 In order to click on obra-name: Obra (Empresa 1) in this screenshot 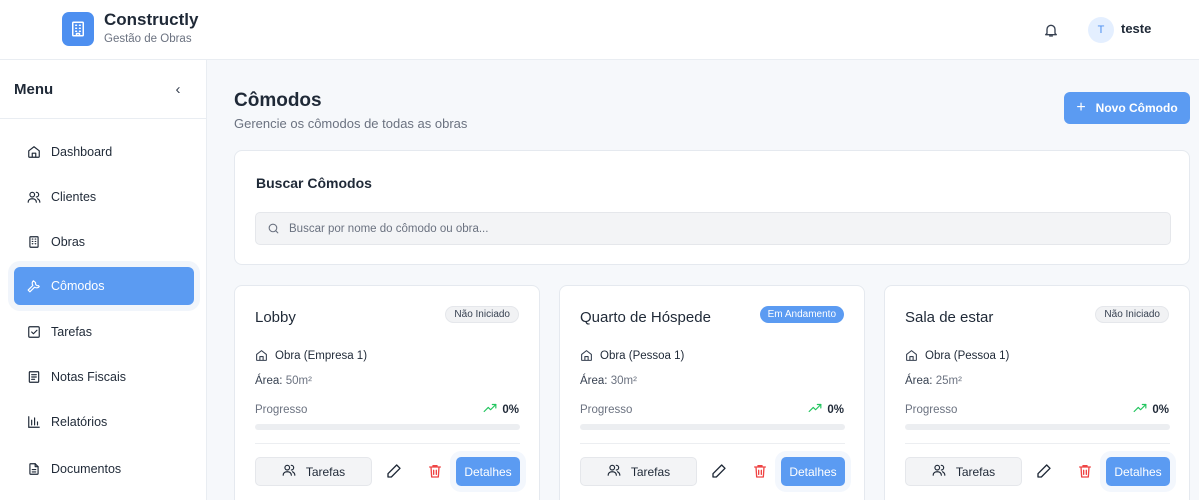, I will do `click(311, 355)`.